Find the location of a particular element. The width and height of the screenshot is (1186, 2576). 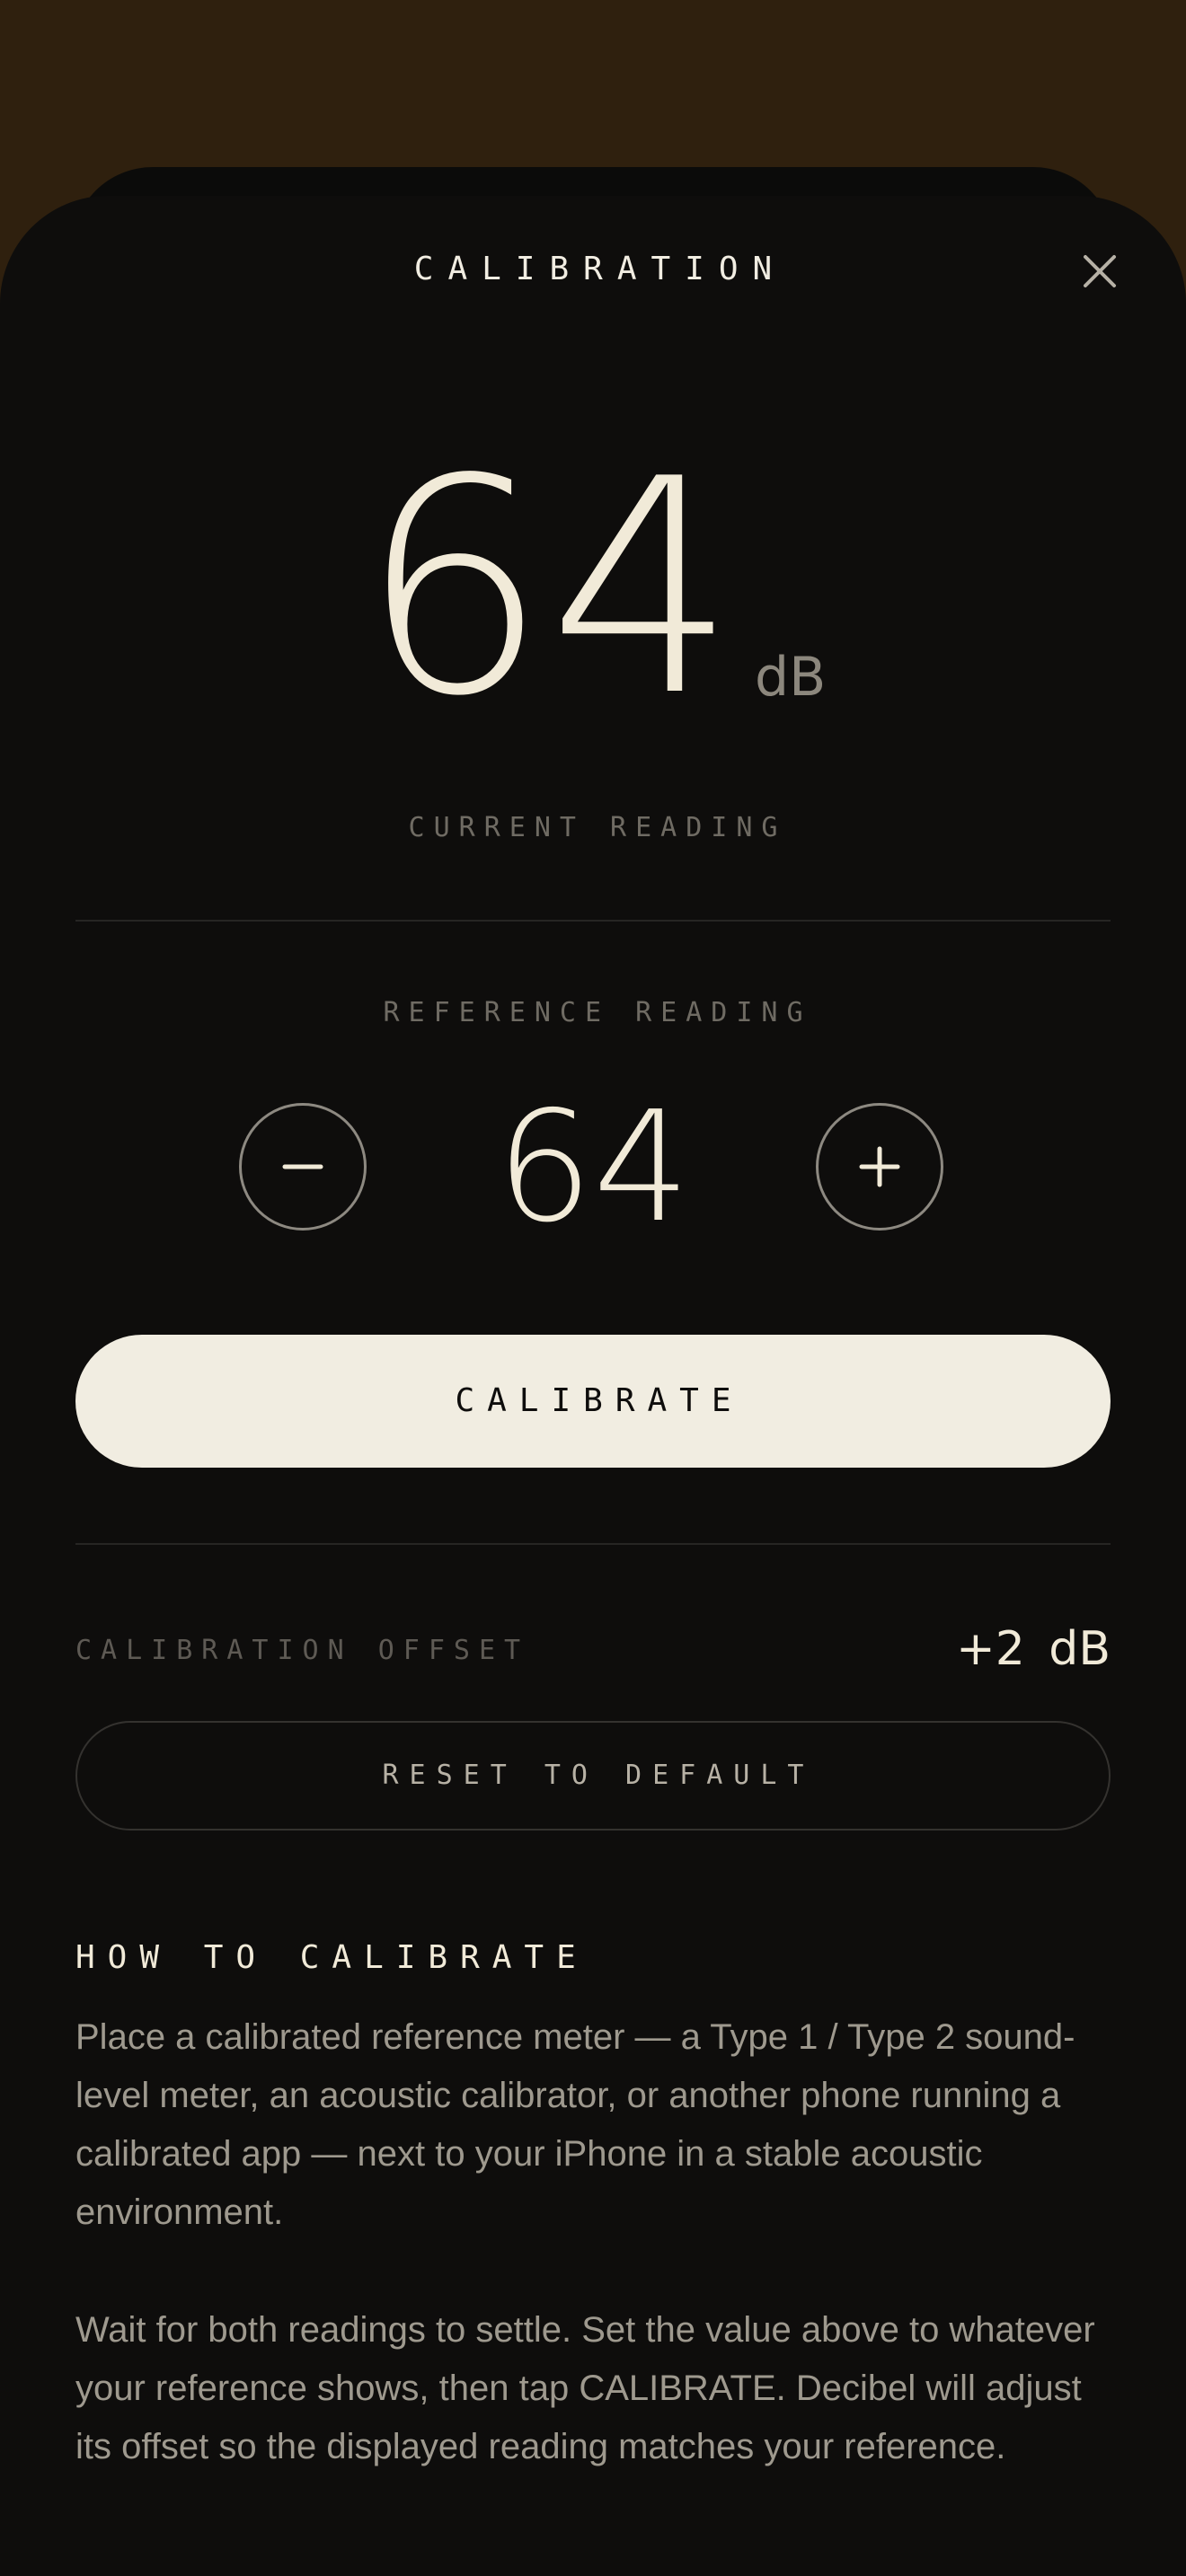

calibration-offset-value: +2 dB is located at coordinates (1033, 1649).